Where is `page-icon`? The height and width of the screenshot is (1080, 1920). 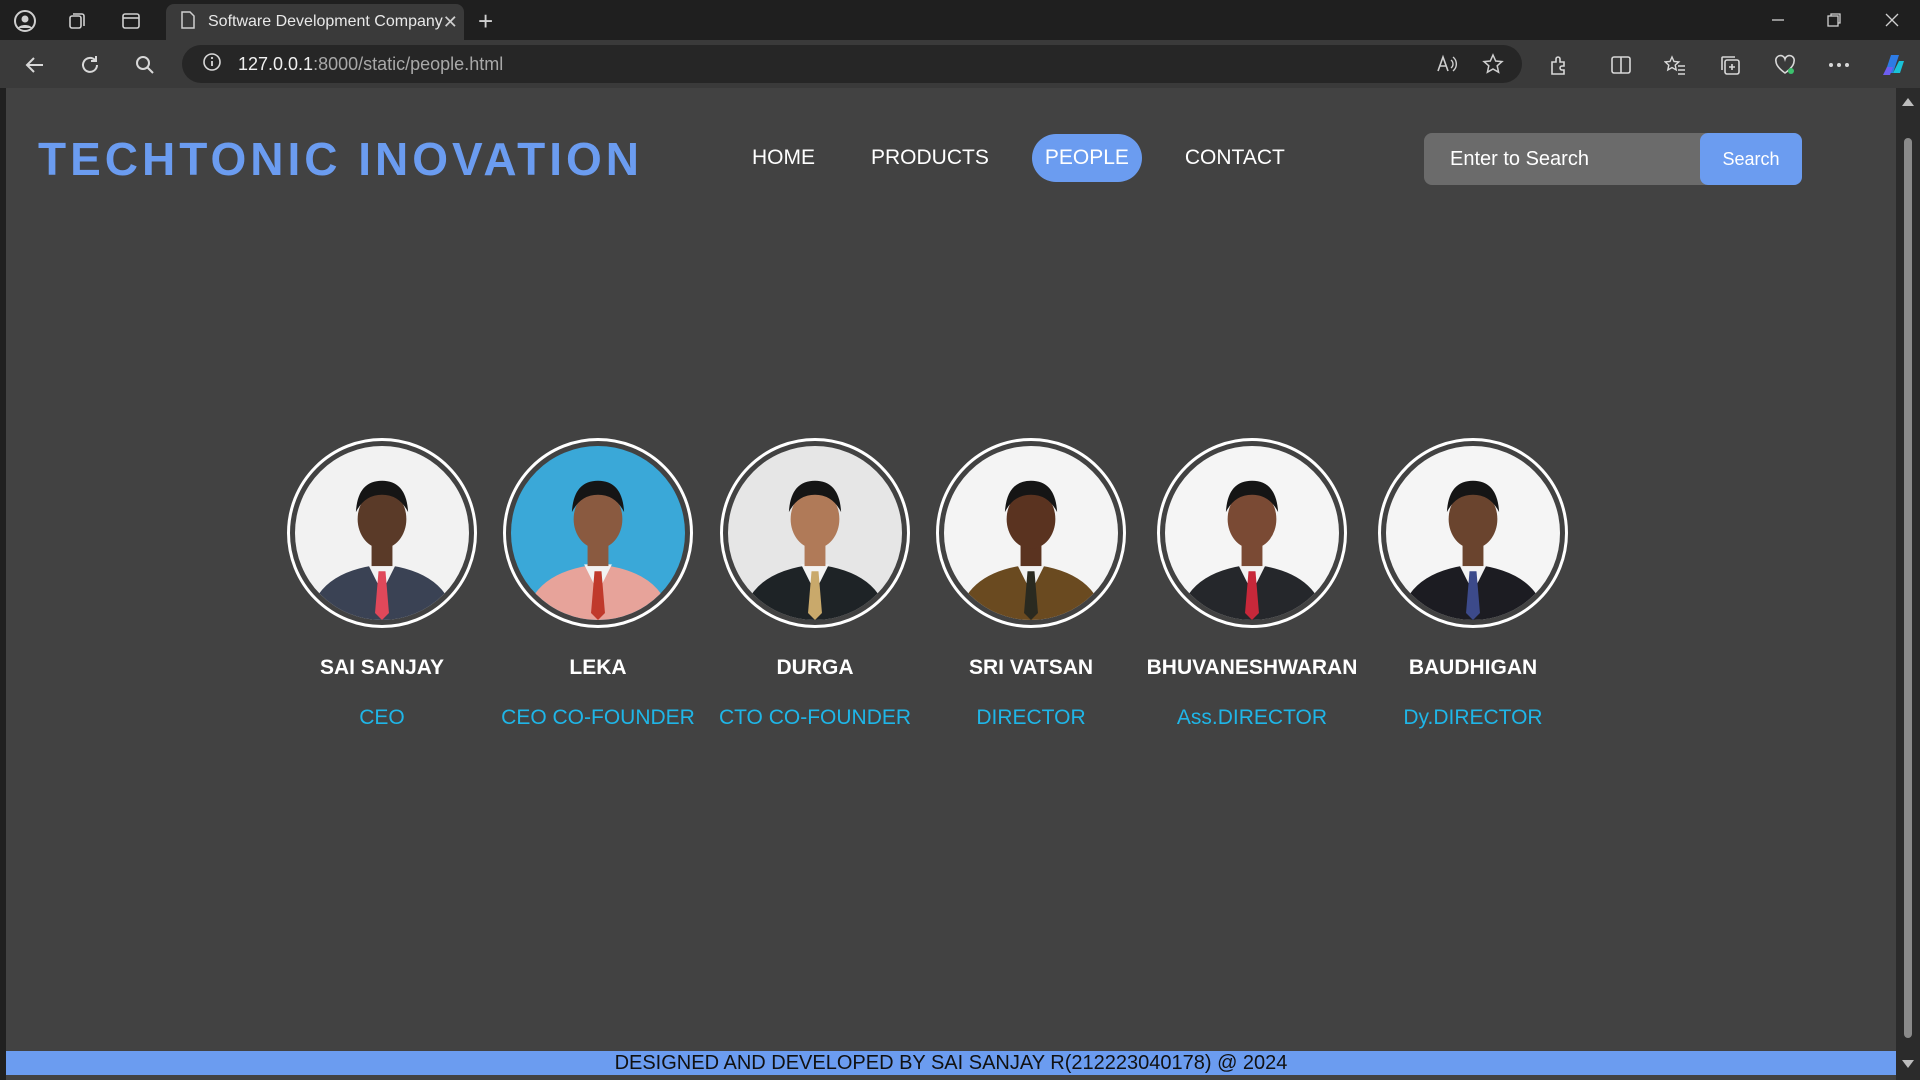 page-icon is located at coordinates (188, 22).